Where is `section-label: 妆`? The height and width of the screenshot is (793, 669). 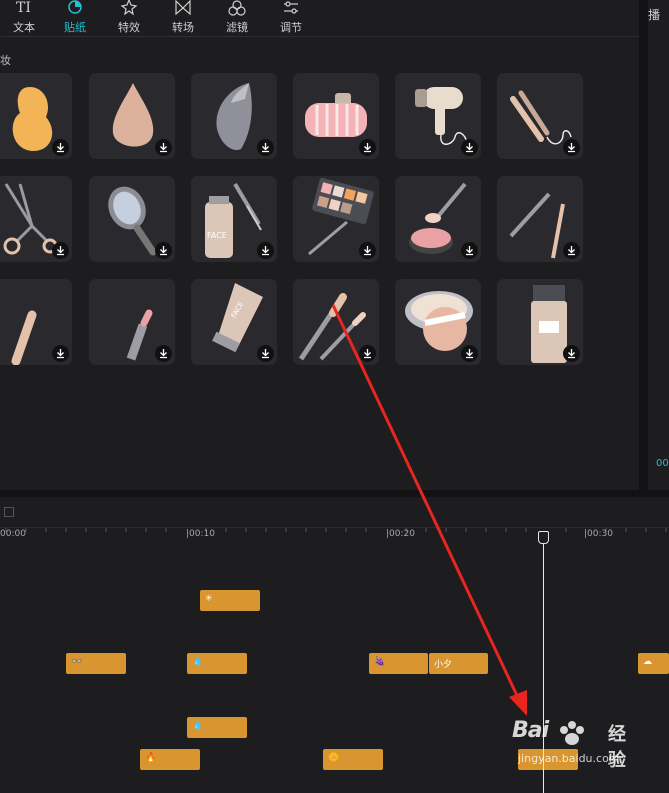
section-label: 妆 is located at coordinates (5, 60).